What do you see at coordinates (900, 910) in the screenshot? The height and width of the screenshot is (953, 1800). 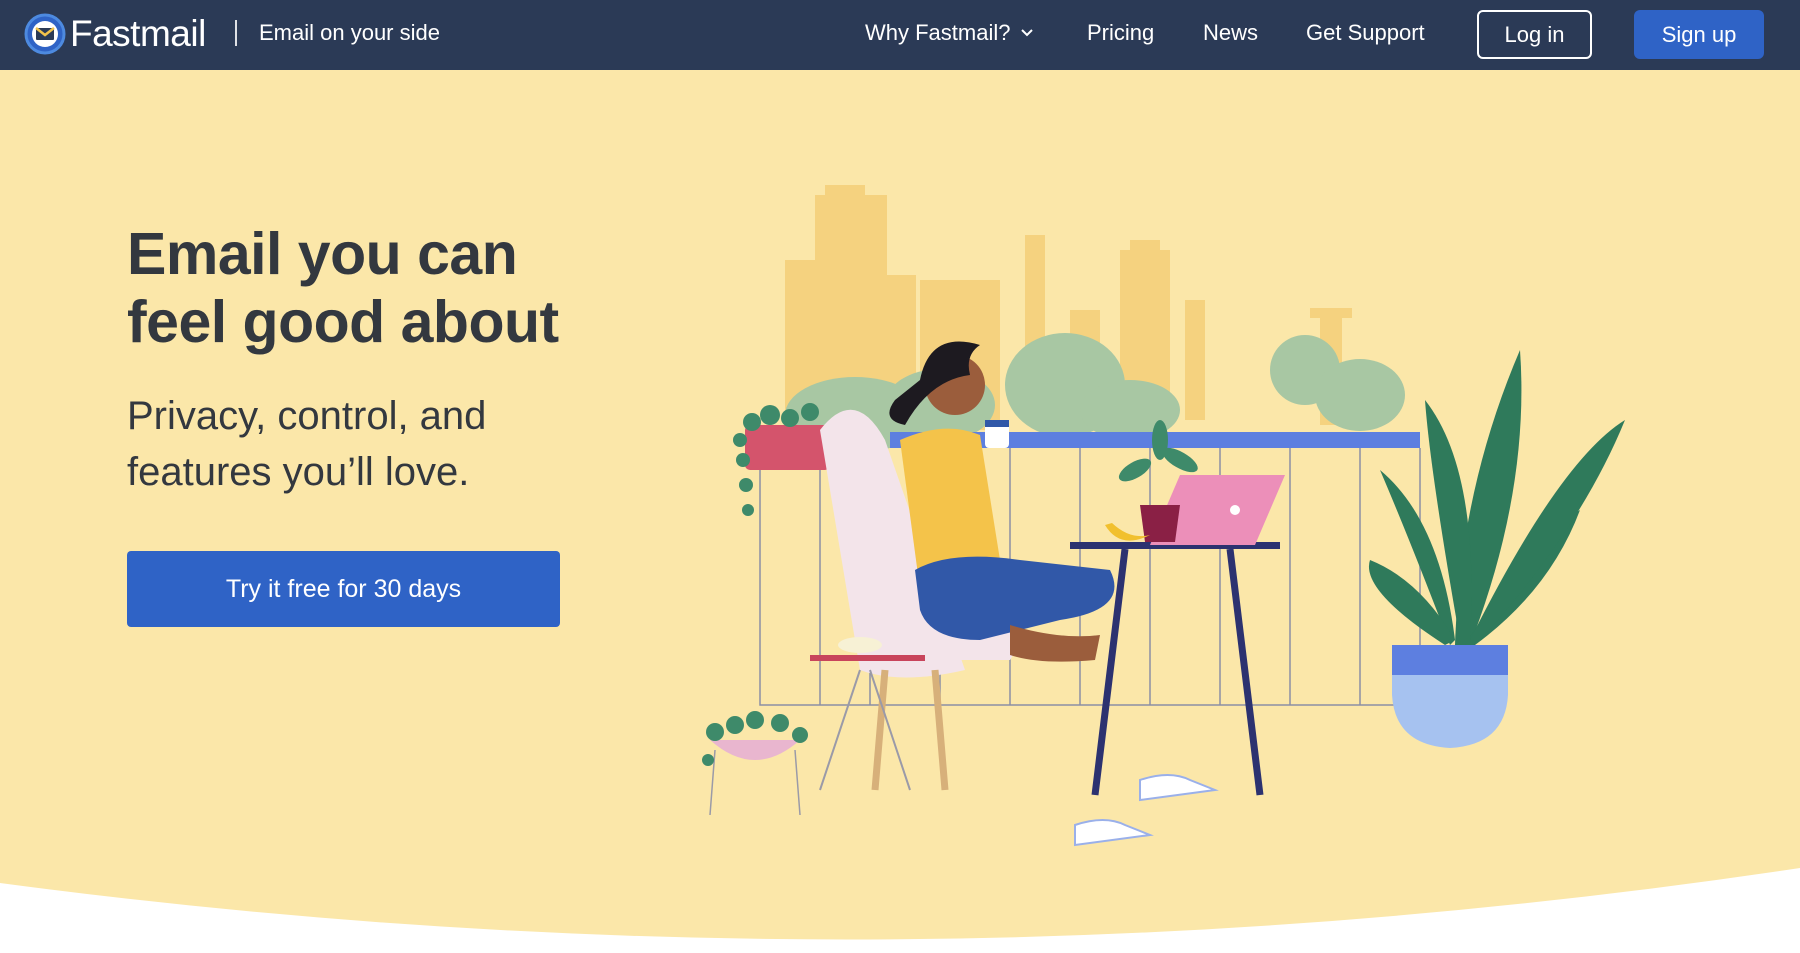 I see `hero-bottom-curve` at bounding box center [900, 910].